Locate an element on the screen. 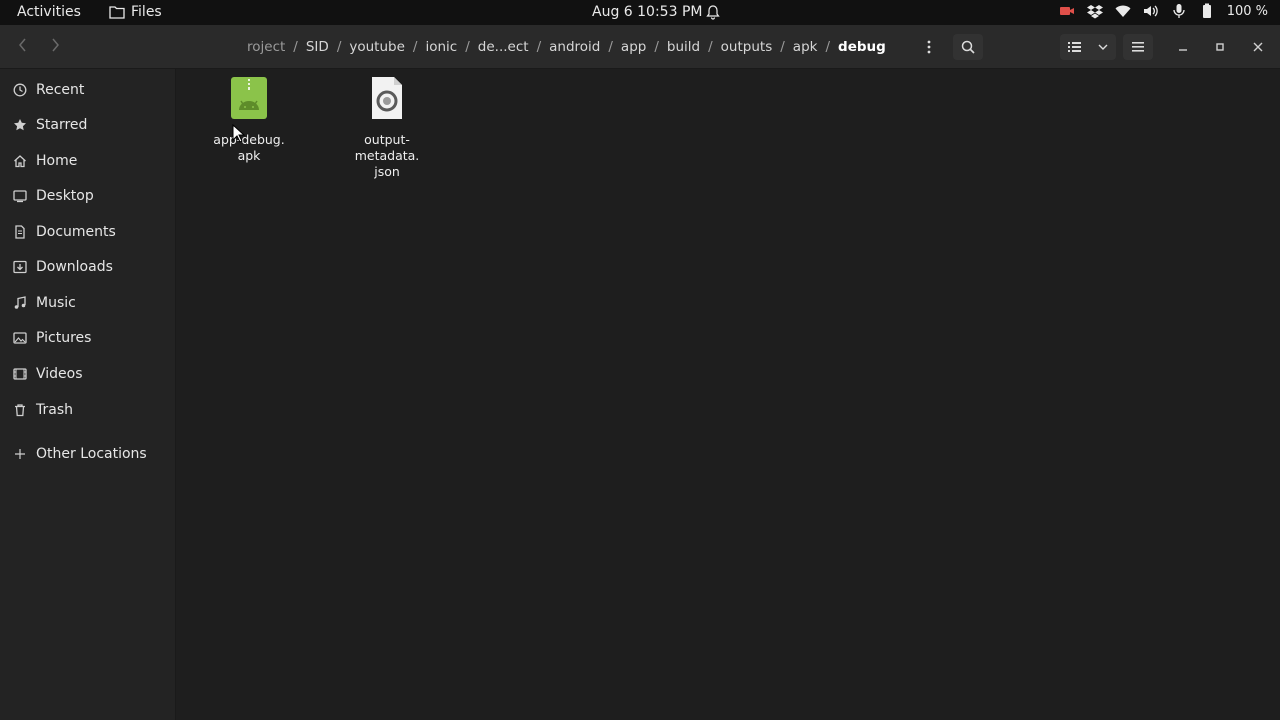  battery-icon is located at coordinates (1206, 10).